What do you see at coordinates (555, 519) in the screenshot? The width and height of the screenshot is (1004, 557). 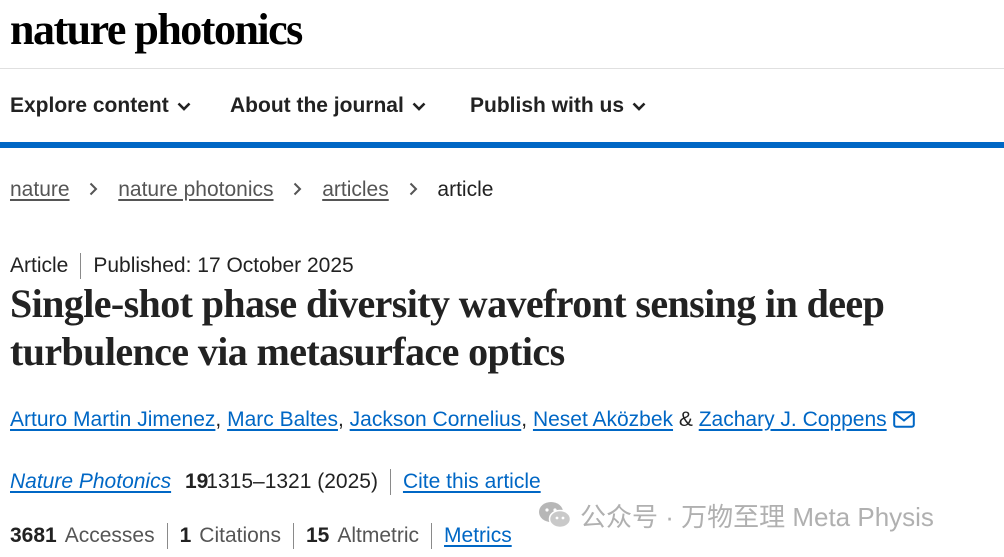 I see `wechat-icon` at bounding box center [555, 519].